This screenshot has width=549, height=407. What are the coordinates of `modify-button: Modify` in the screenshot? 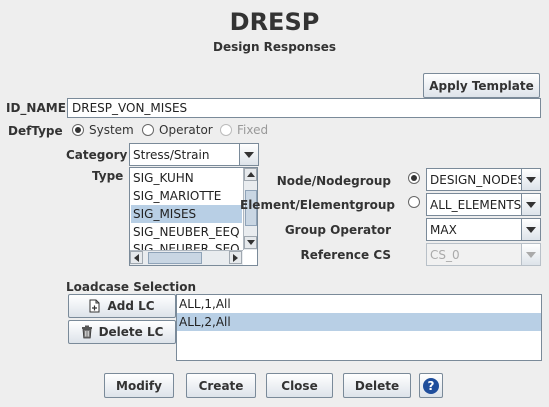 It's located at (139, 385).